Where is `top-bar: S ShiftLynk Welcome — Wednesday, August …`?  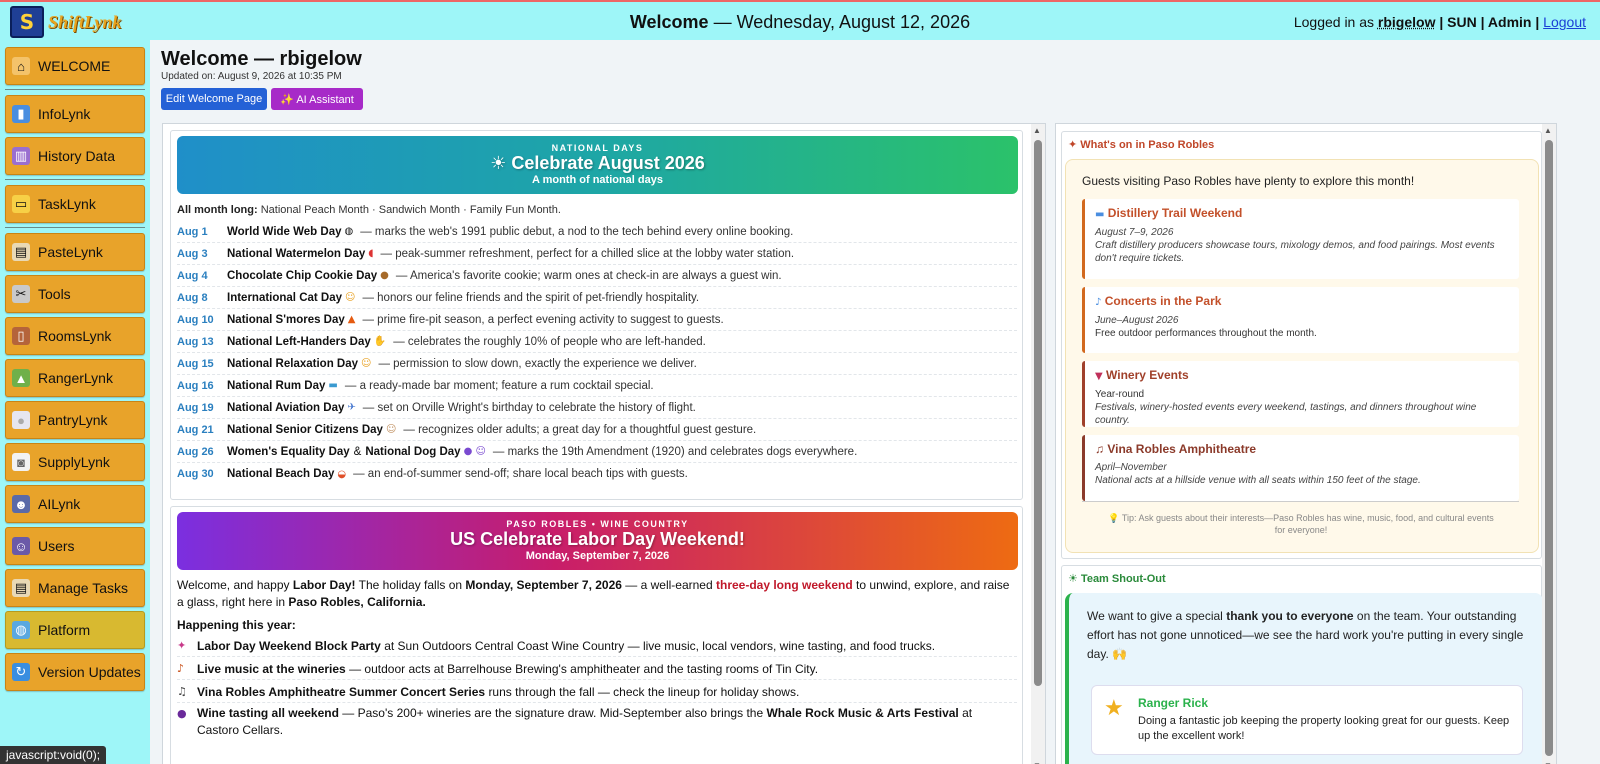 top-bar: S ShiftLynk Welcome — Wednesday, August … is located at coordinates (800, 20).